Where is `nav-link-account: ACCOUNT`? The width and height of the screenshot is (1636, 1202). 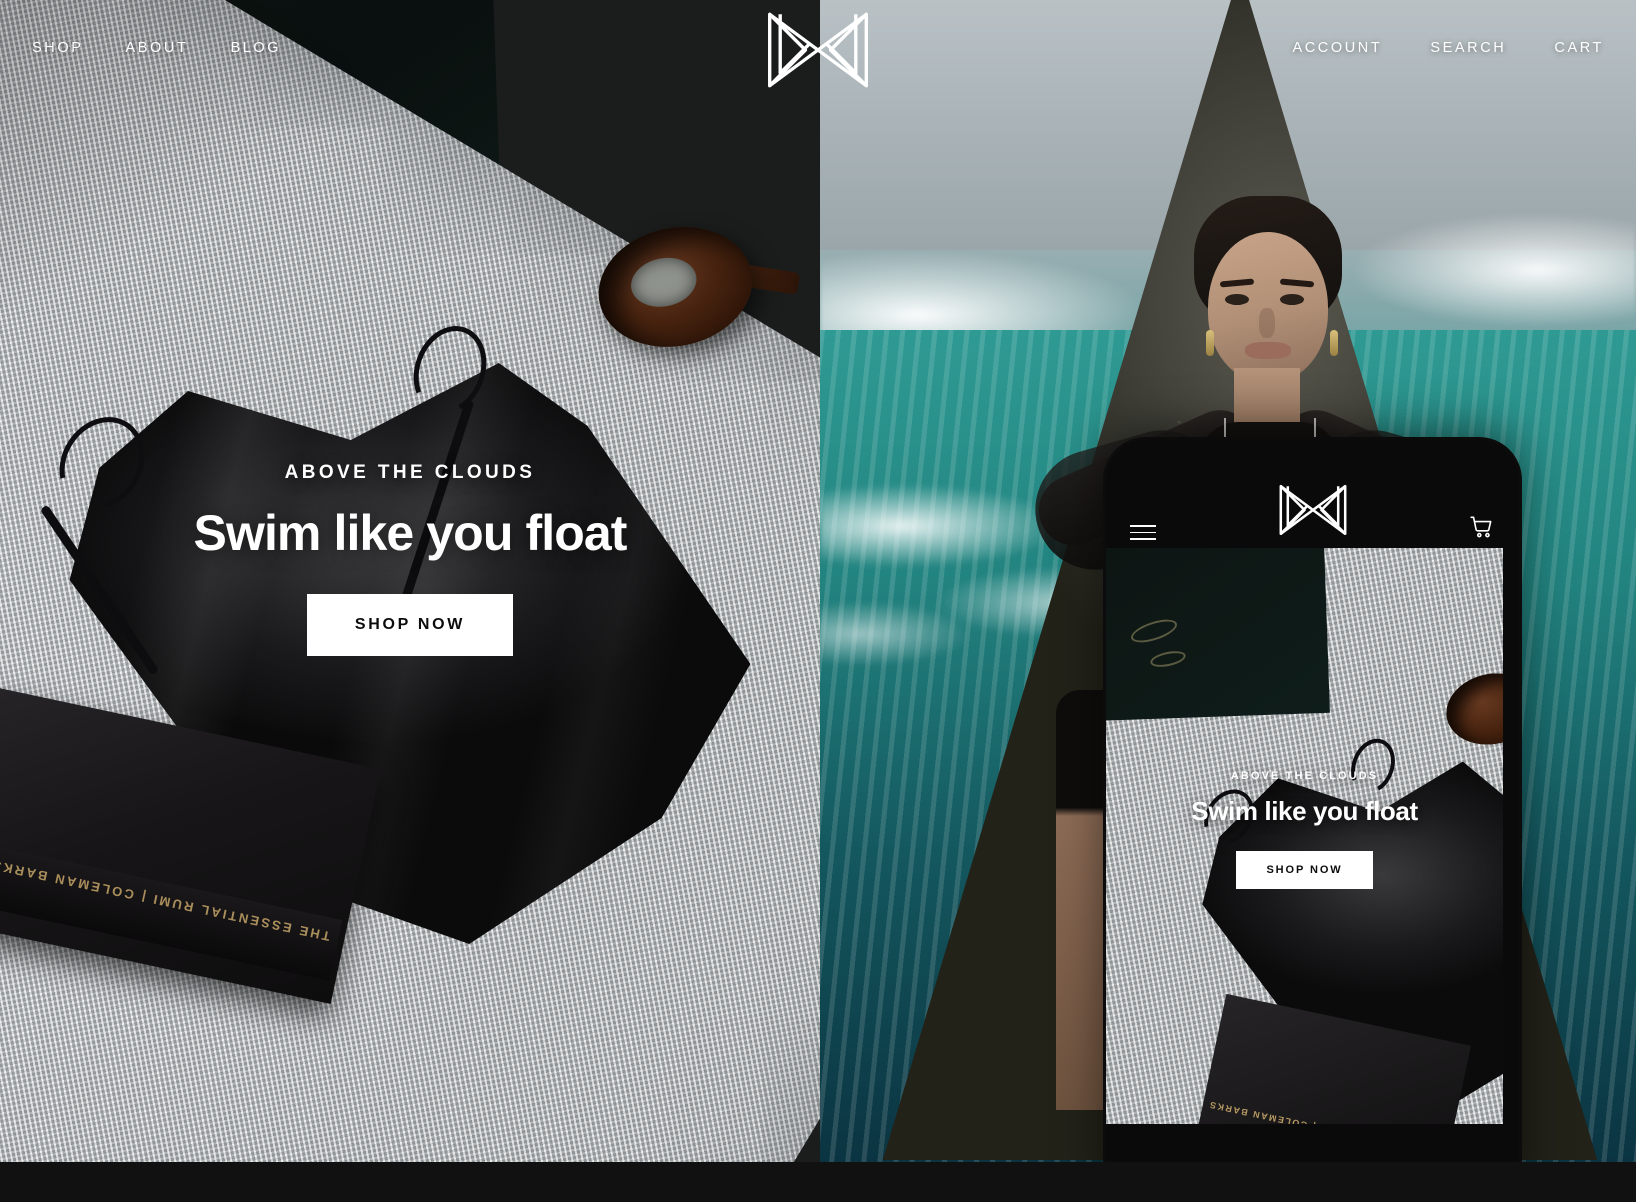
nav-link-account: ACCOUNT is located at coordinates (1337, 48).